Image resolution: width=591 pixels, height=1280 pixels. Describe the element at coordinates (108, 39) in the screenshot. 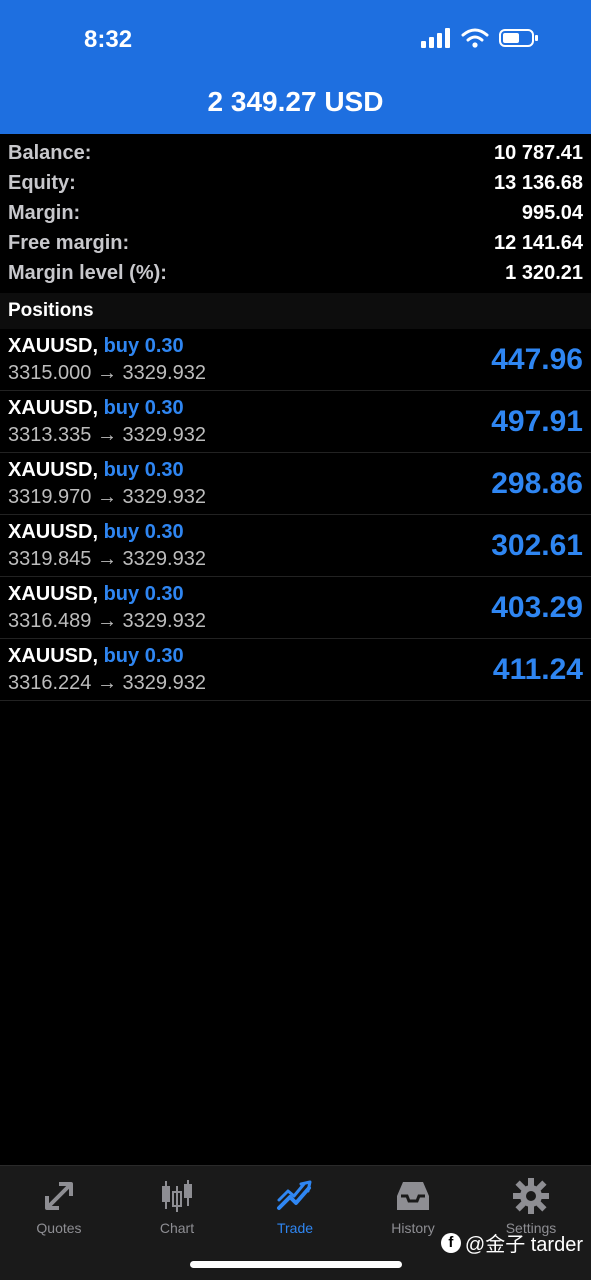

I see `status-time: 8:32` at that location.